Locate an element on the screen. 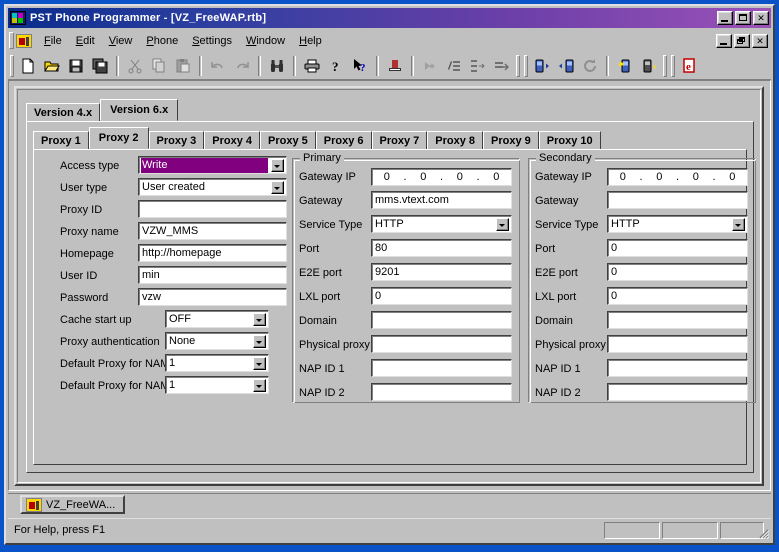  resize-grip-icon is located at coordinates (762, 532).